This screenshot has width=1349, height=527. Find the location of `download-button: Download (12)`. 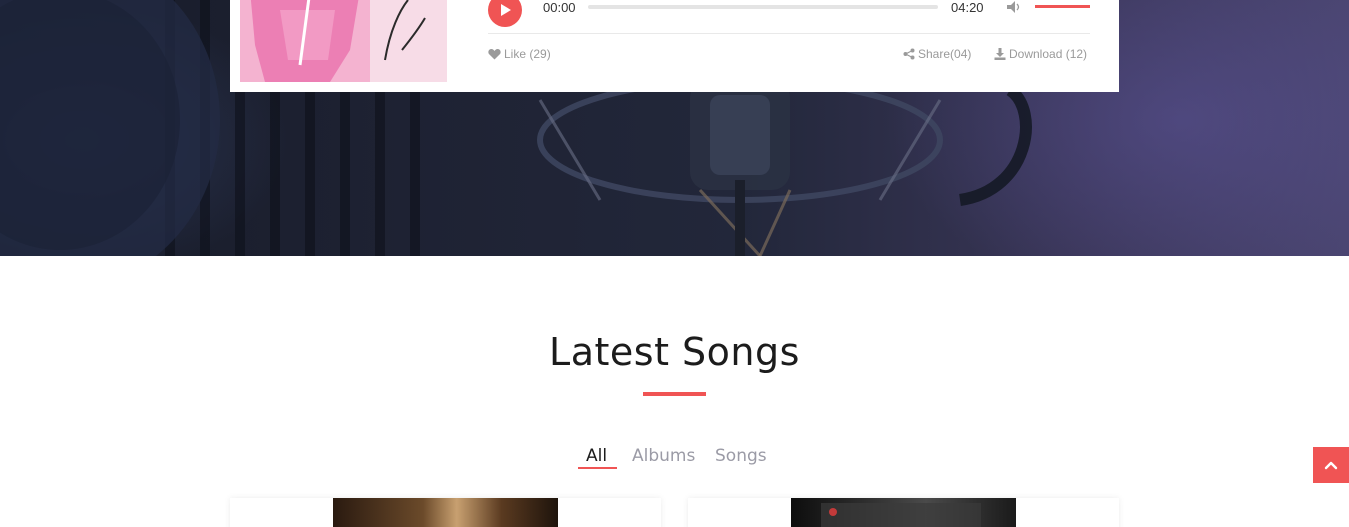

download-button: Download (12) is located at coordinates (1040, 54).